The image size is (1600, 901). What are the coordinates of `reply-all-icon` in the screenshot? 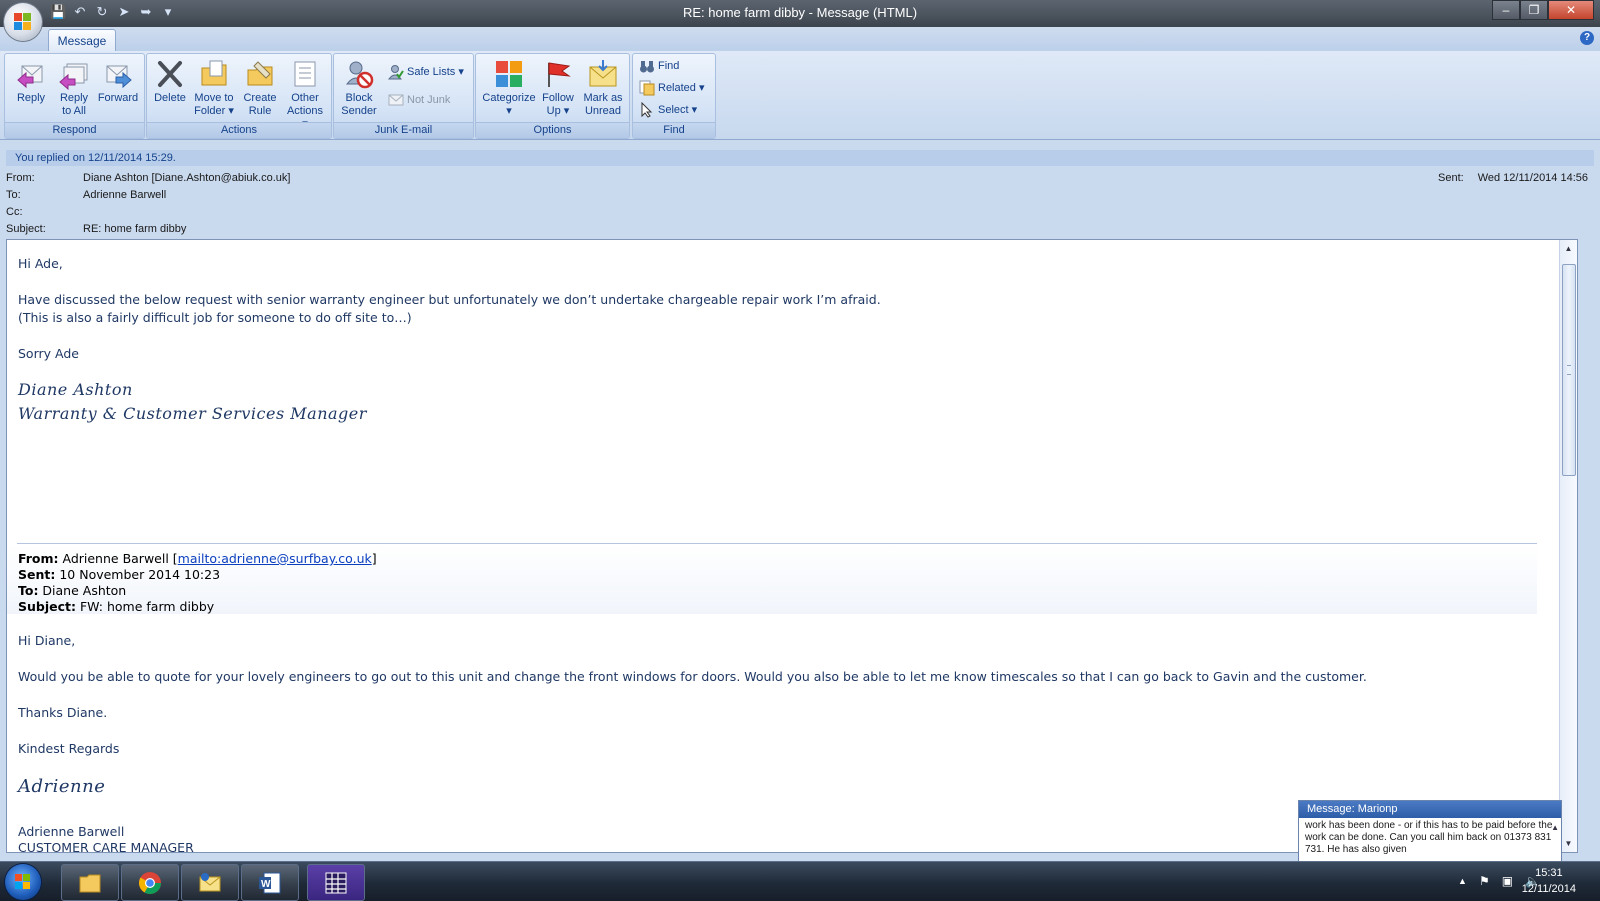 It's located at (74, 74).